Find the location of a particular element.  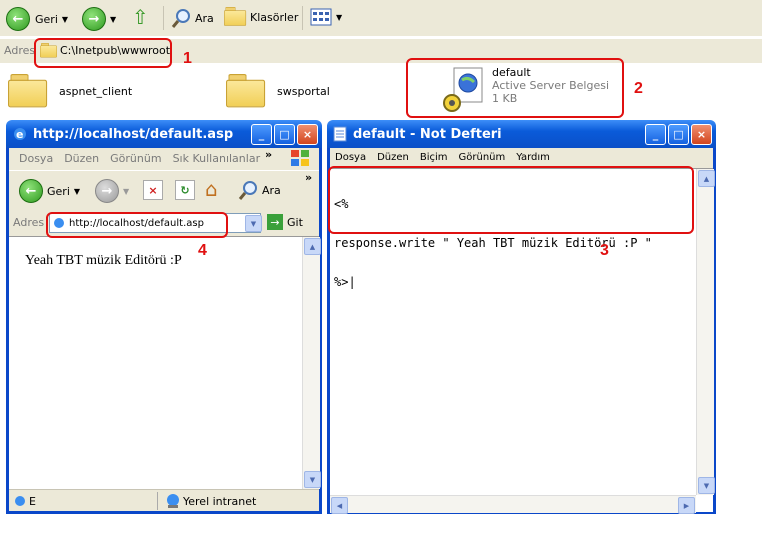

menu-favorites: Sık Kullanılanlar is located at coordinates (217, 158).